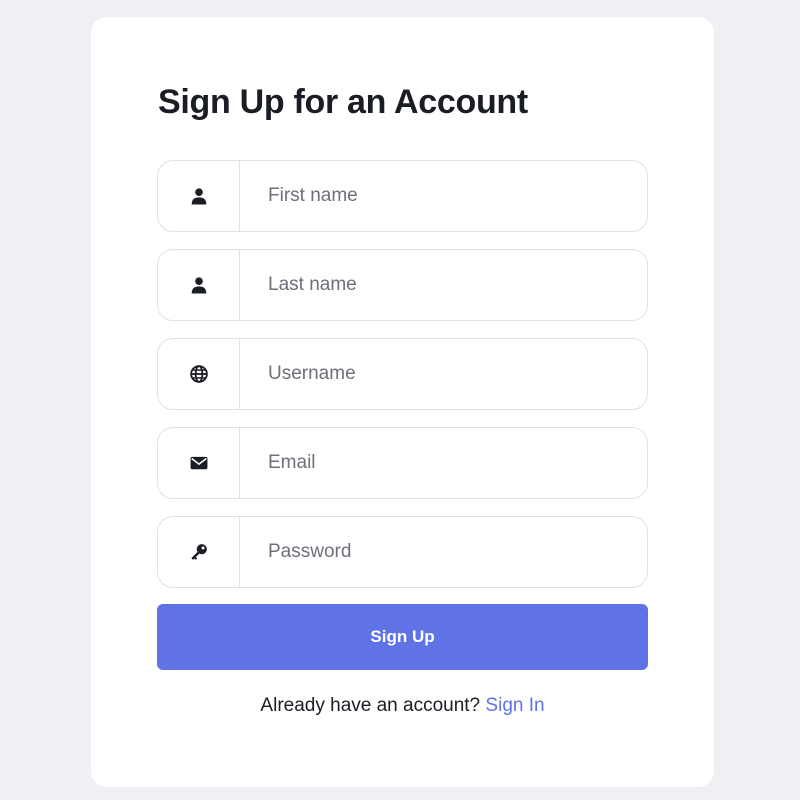 This screenshot has width=800, height=800. I want to click on signin-prompt: Already have an account? Sign In, so click(402, 706).